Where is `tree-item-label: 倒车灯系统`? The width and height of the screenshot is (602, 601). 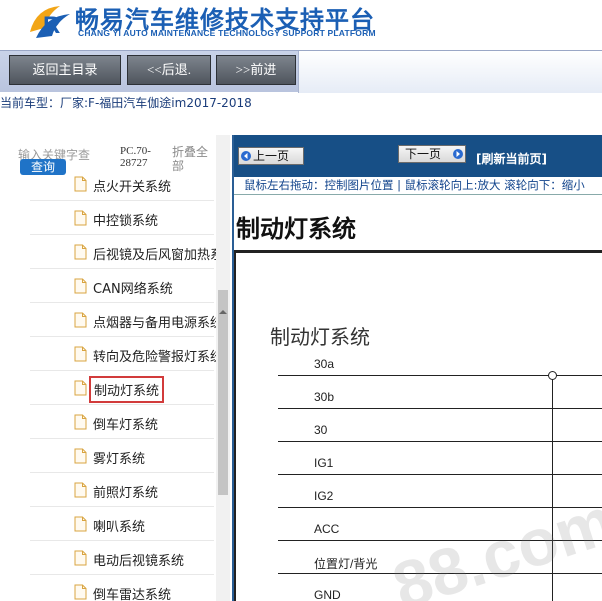
tree-item-label: 倒车灯系统 is located at coordinates (126, 425).